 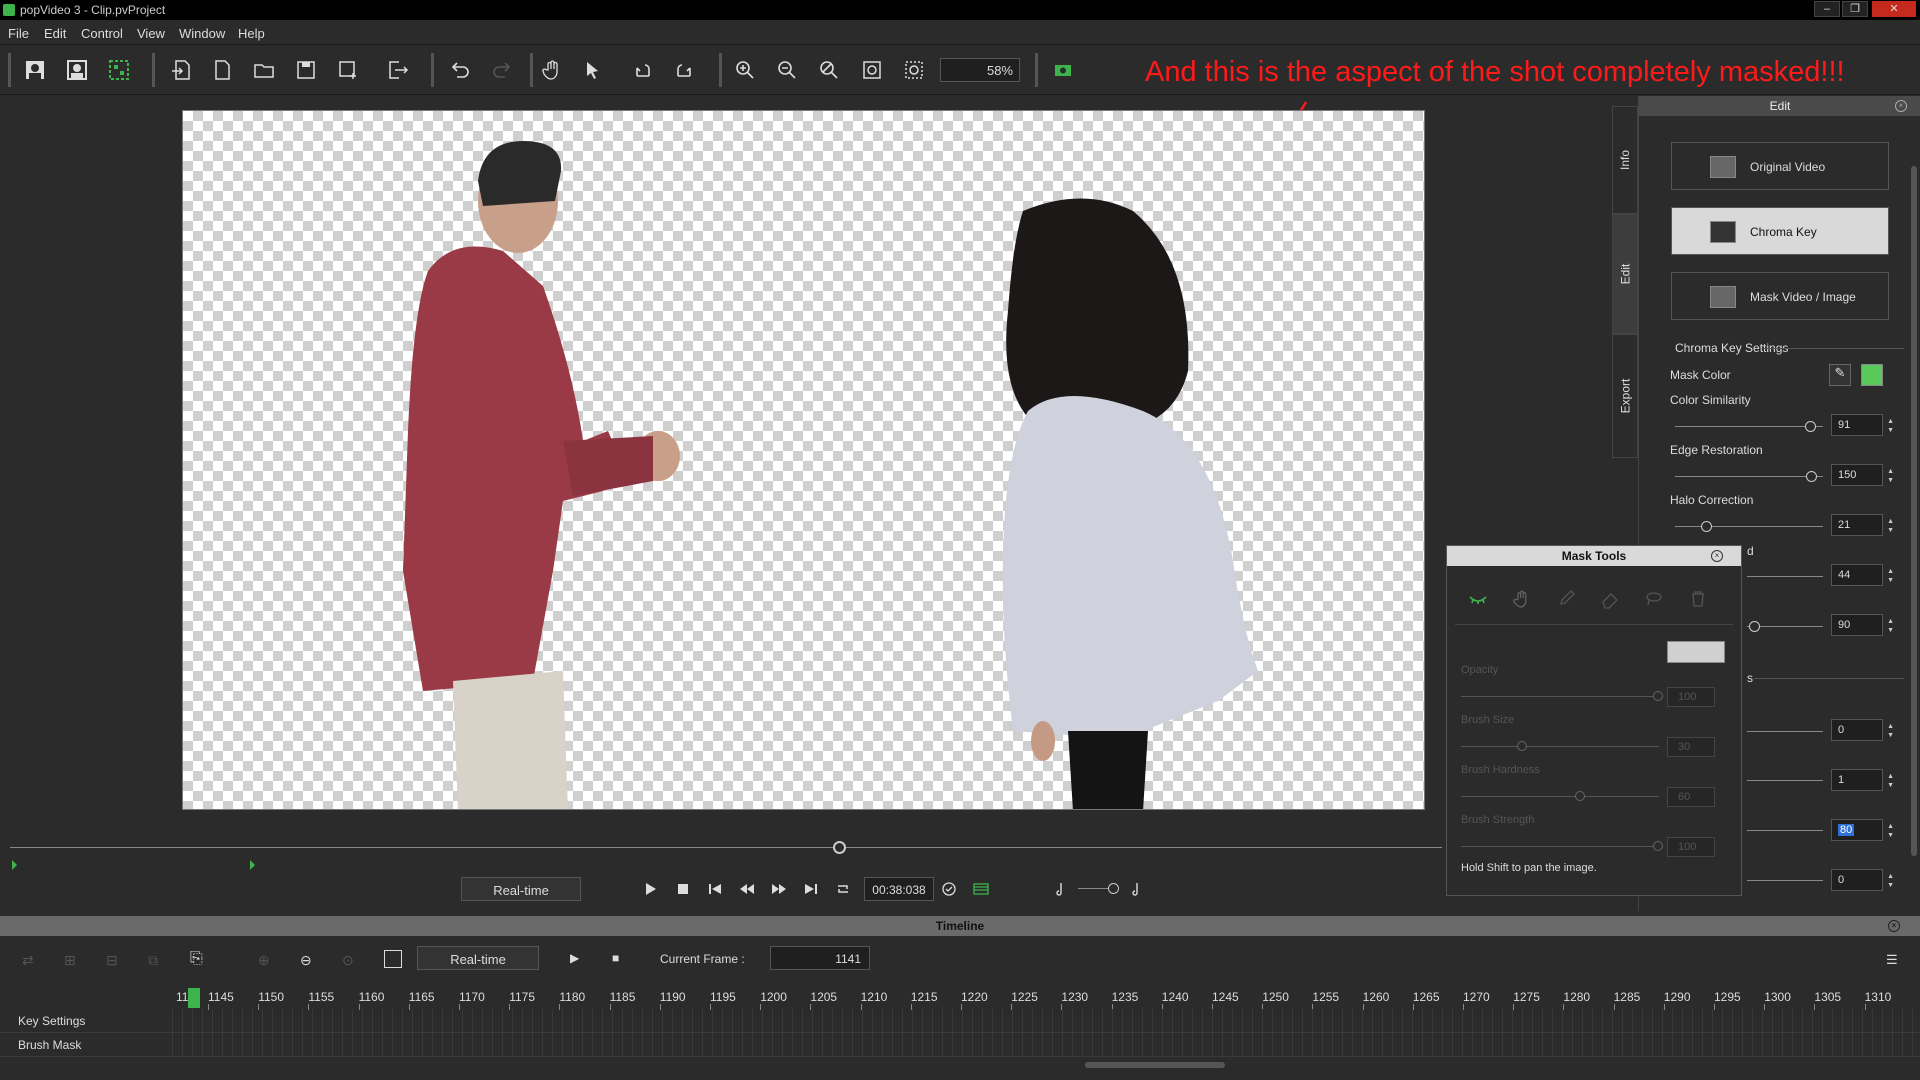 I want to click on timeline-frame-icon, so click(x=393, y=959).